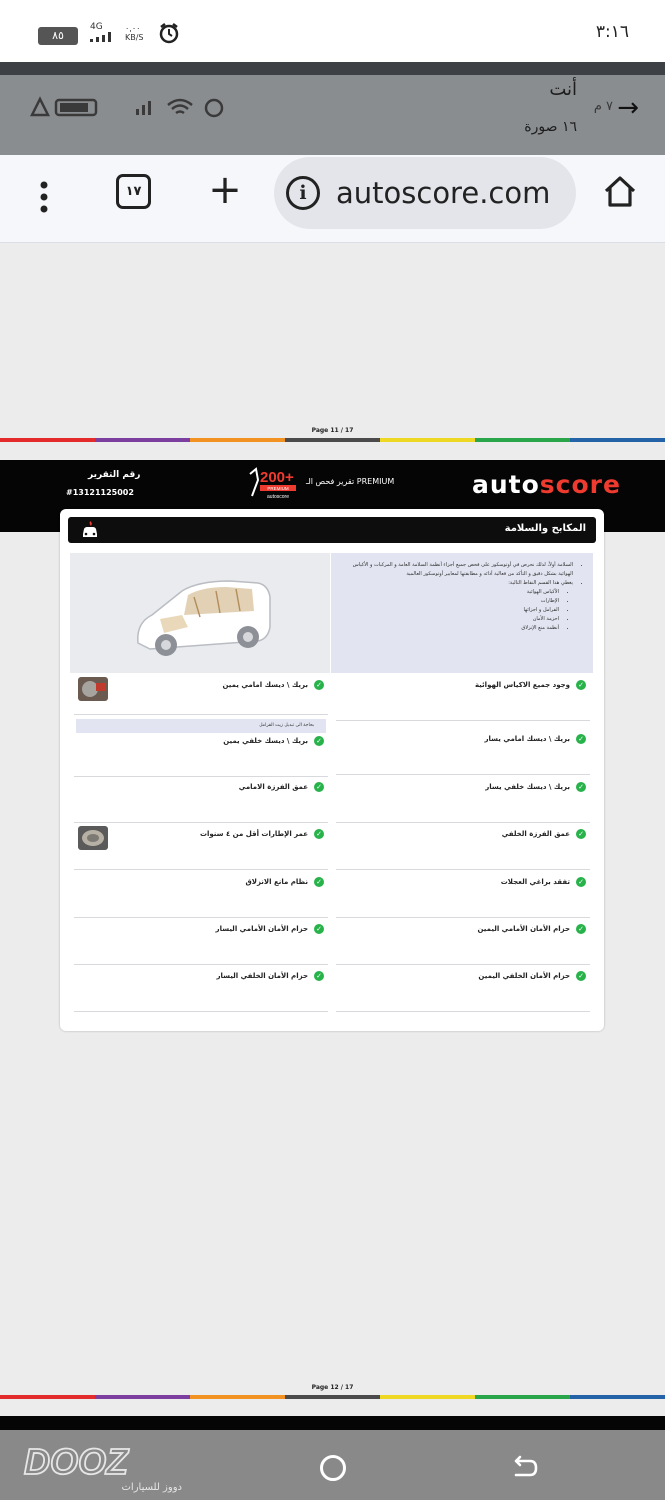 This screenshot has height=1500, width=665. I want to click on section-header: المكابح والسلامة, so click(332, 530).